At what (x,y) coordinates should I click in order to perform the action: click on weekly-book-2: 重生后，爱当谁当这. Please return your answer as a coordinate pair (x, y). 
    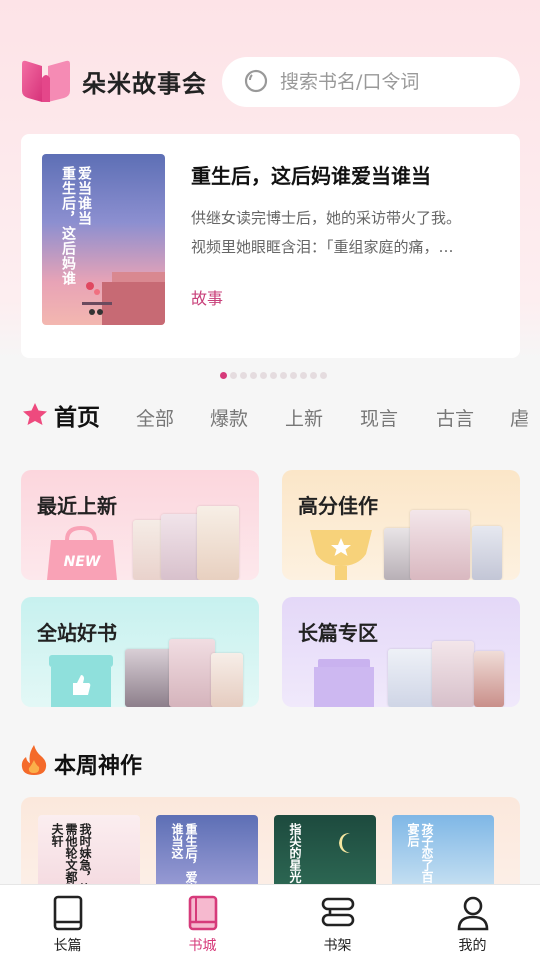
    Looking at the image, I should click on (207, 855).